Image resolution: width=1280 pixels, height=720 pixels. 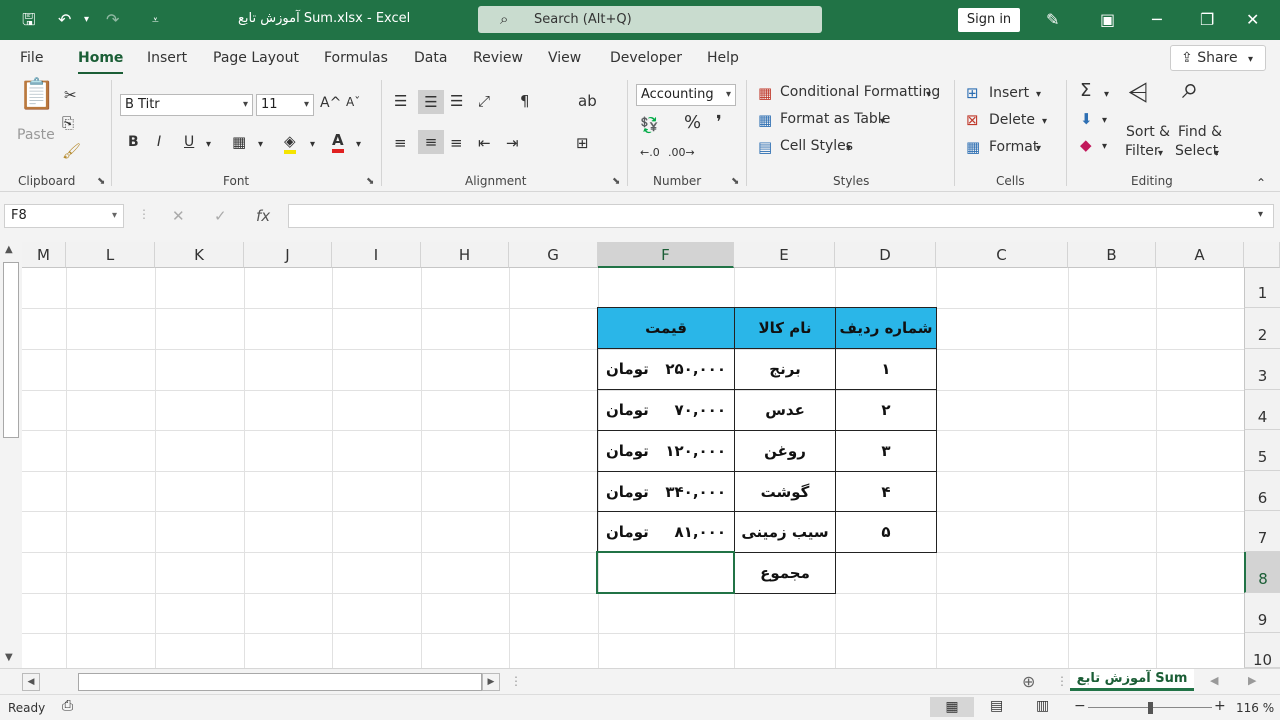 What do you see at coordinates (1009, 93) in the screenshot?
I see `insert-cells-button: Insert` at bounding box center [1009, 93].